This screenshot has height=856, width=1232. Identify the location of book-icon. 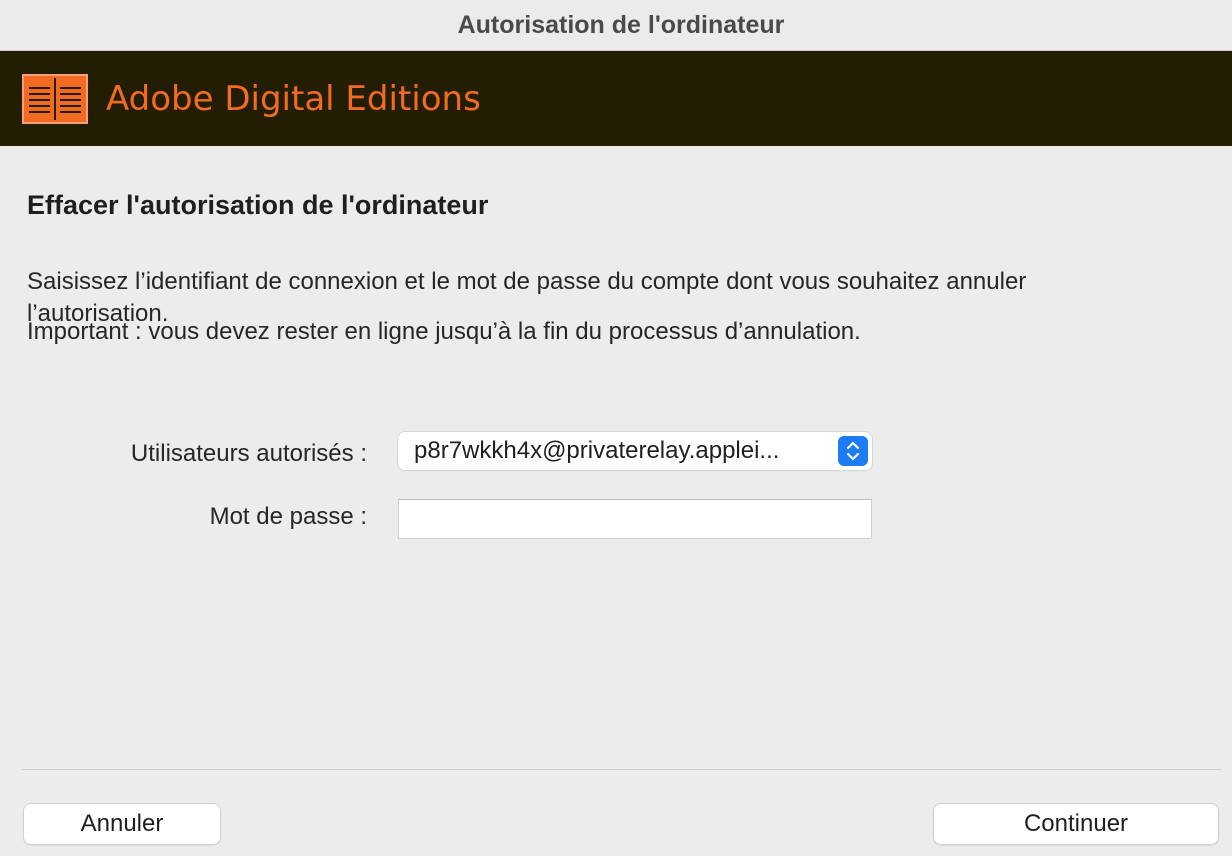
(55, 98).